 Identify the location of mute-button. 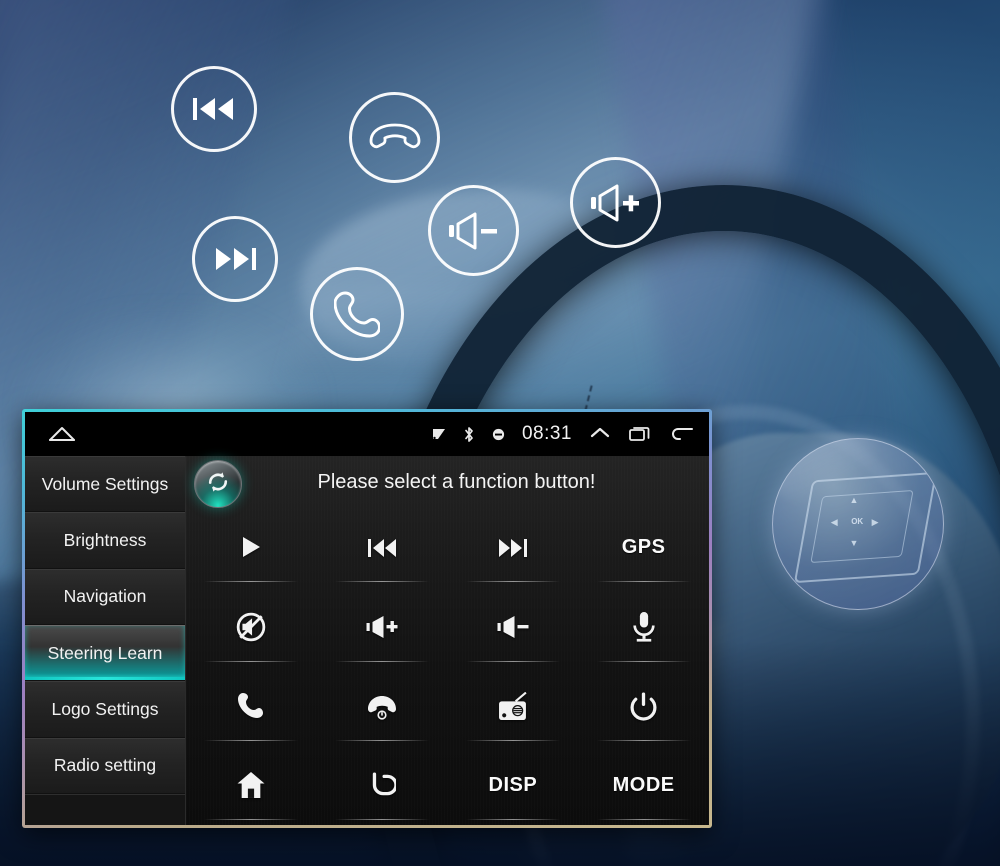
(251, 626).